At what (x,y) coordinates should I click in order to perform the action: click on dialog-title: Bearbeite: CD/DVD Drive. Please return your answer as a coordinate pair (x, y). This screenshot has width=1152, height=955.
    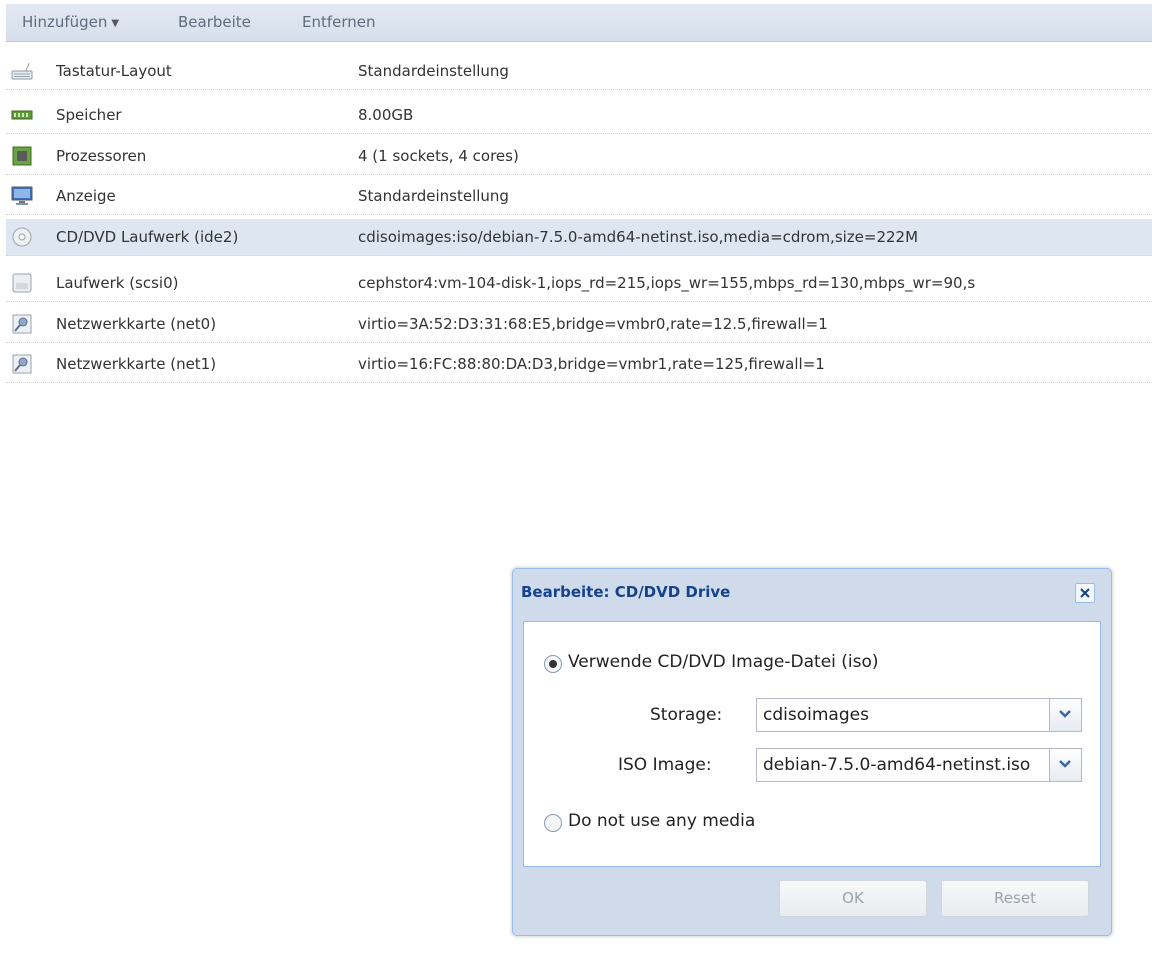
    Looking at the image, I should click on (626, 592).